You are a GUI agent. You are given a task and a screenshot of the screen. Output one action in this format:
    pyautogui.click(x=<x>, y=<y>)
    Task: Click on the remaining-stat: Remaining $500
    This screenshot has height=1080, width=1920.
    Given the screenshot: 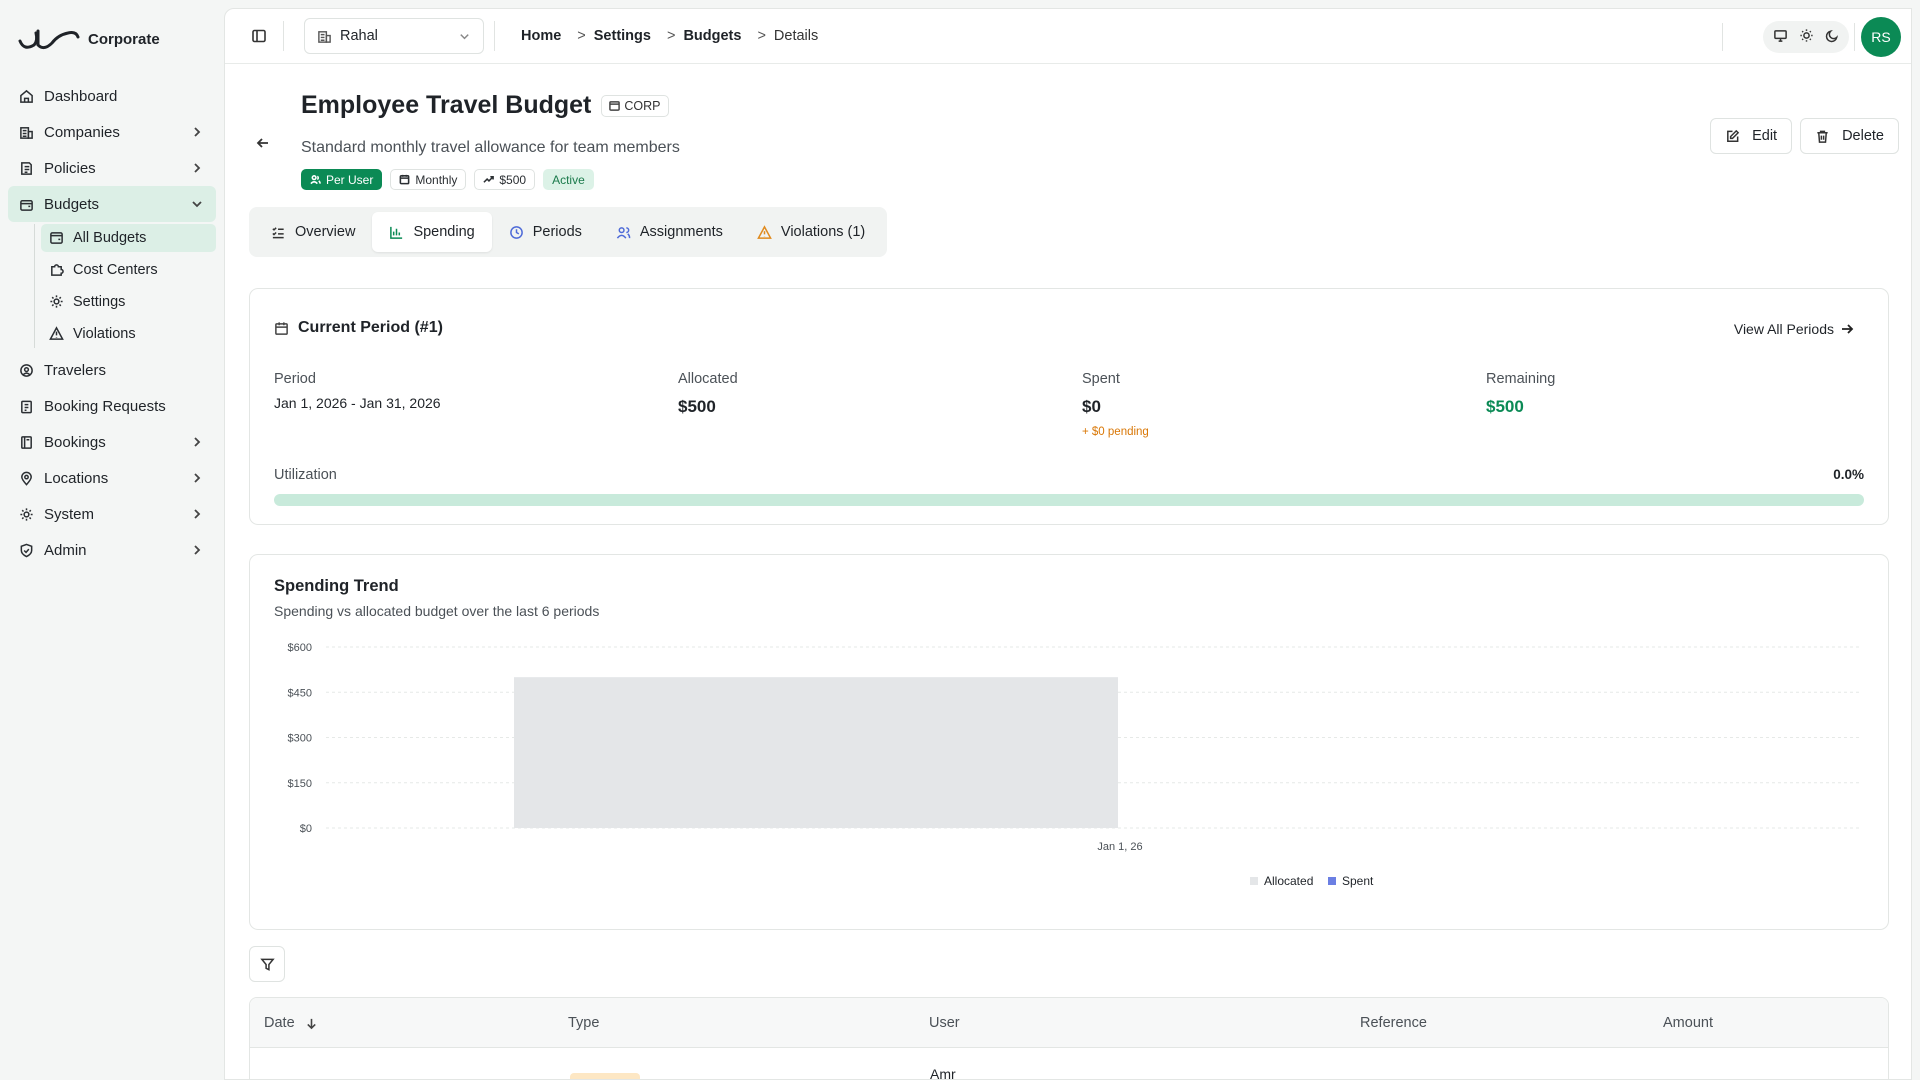 What is the action you would take?
    pyautogui.click(x=1520, y=394)
    